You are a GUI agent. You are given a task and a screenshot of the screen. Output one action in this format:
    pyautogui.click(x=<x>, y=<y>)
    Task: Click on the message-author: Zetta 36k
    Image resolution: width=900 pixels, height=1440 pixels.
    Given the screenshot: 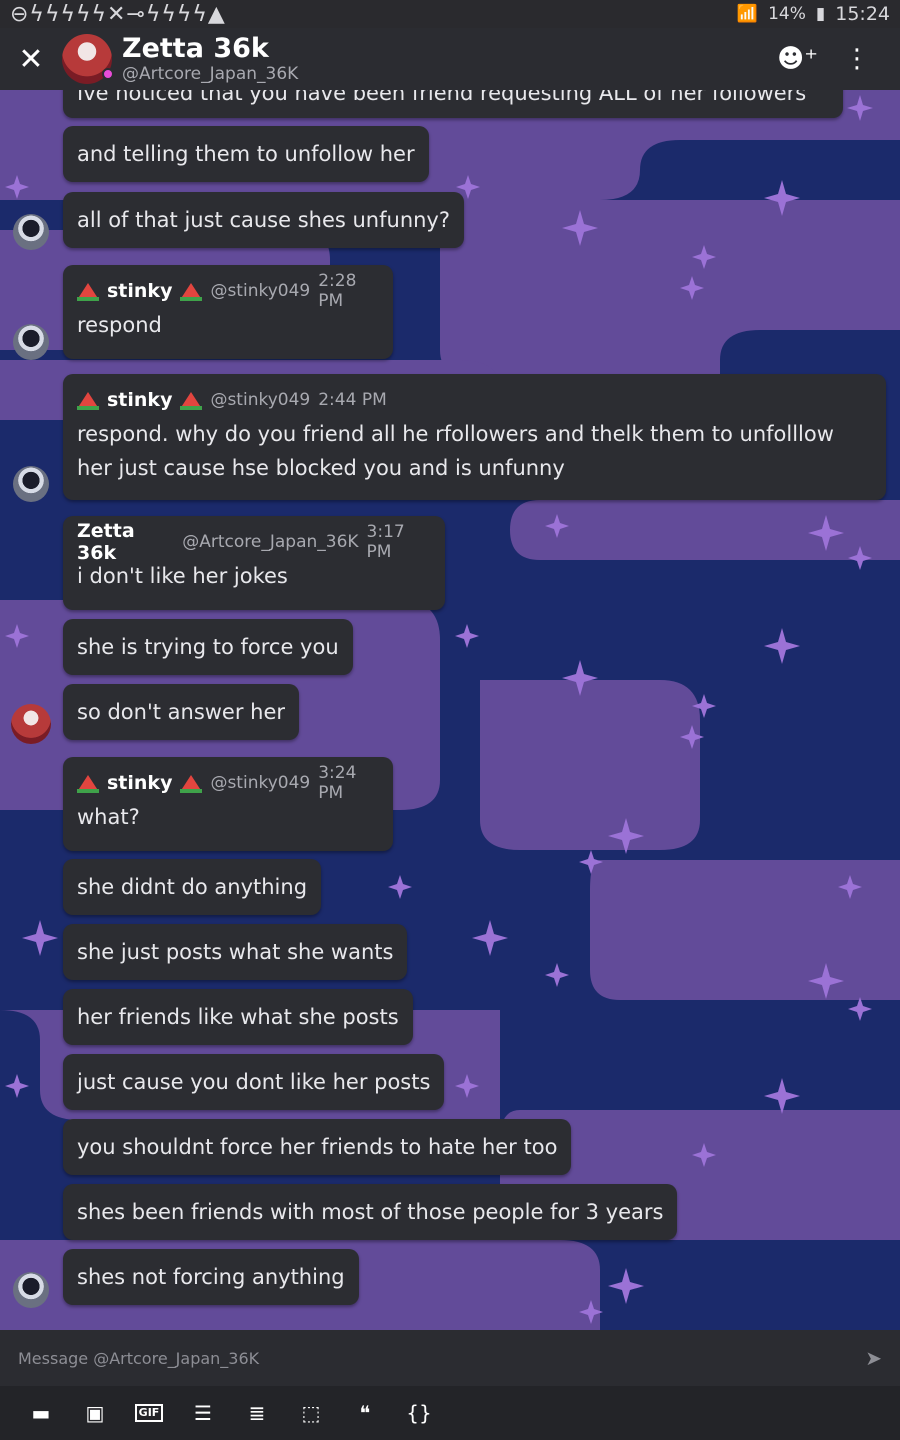 What is the action you would take?
    pyautogui.click(x=125, y=542)
    